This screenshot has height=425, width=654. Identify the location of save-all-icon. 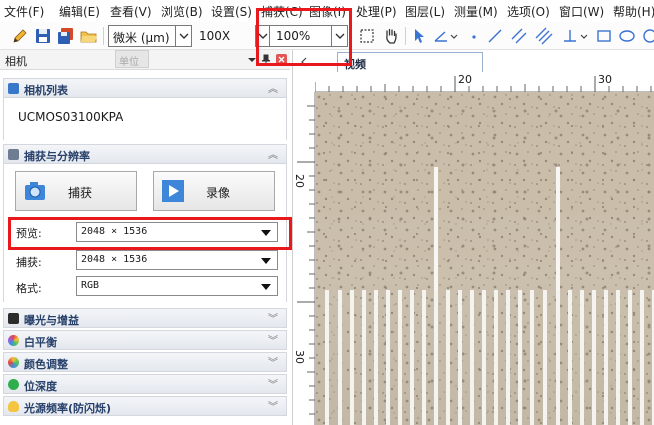
(66, 36).